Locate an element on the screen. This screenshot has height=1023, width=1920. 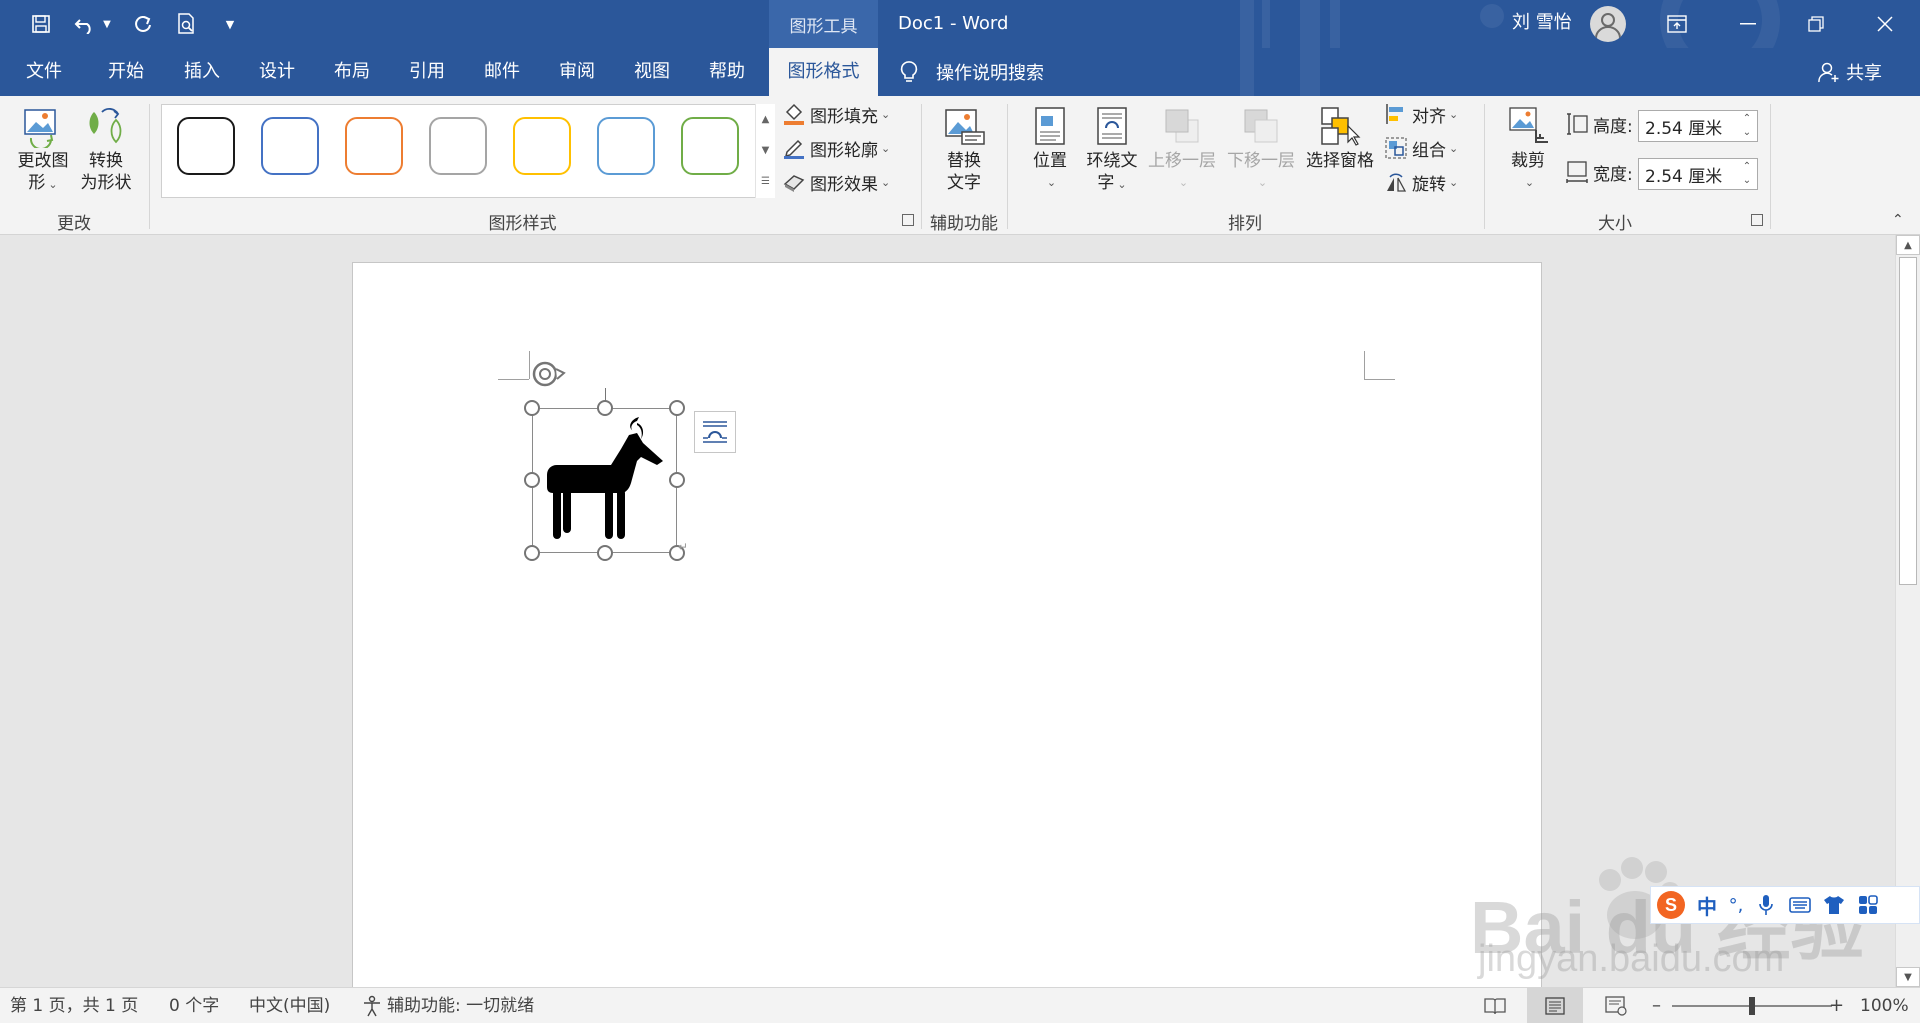
height-value: 2.54 厘米 is located at coordinates (1684, 128).